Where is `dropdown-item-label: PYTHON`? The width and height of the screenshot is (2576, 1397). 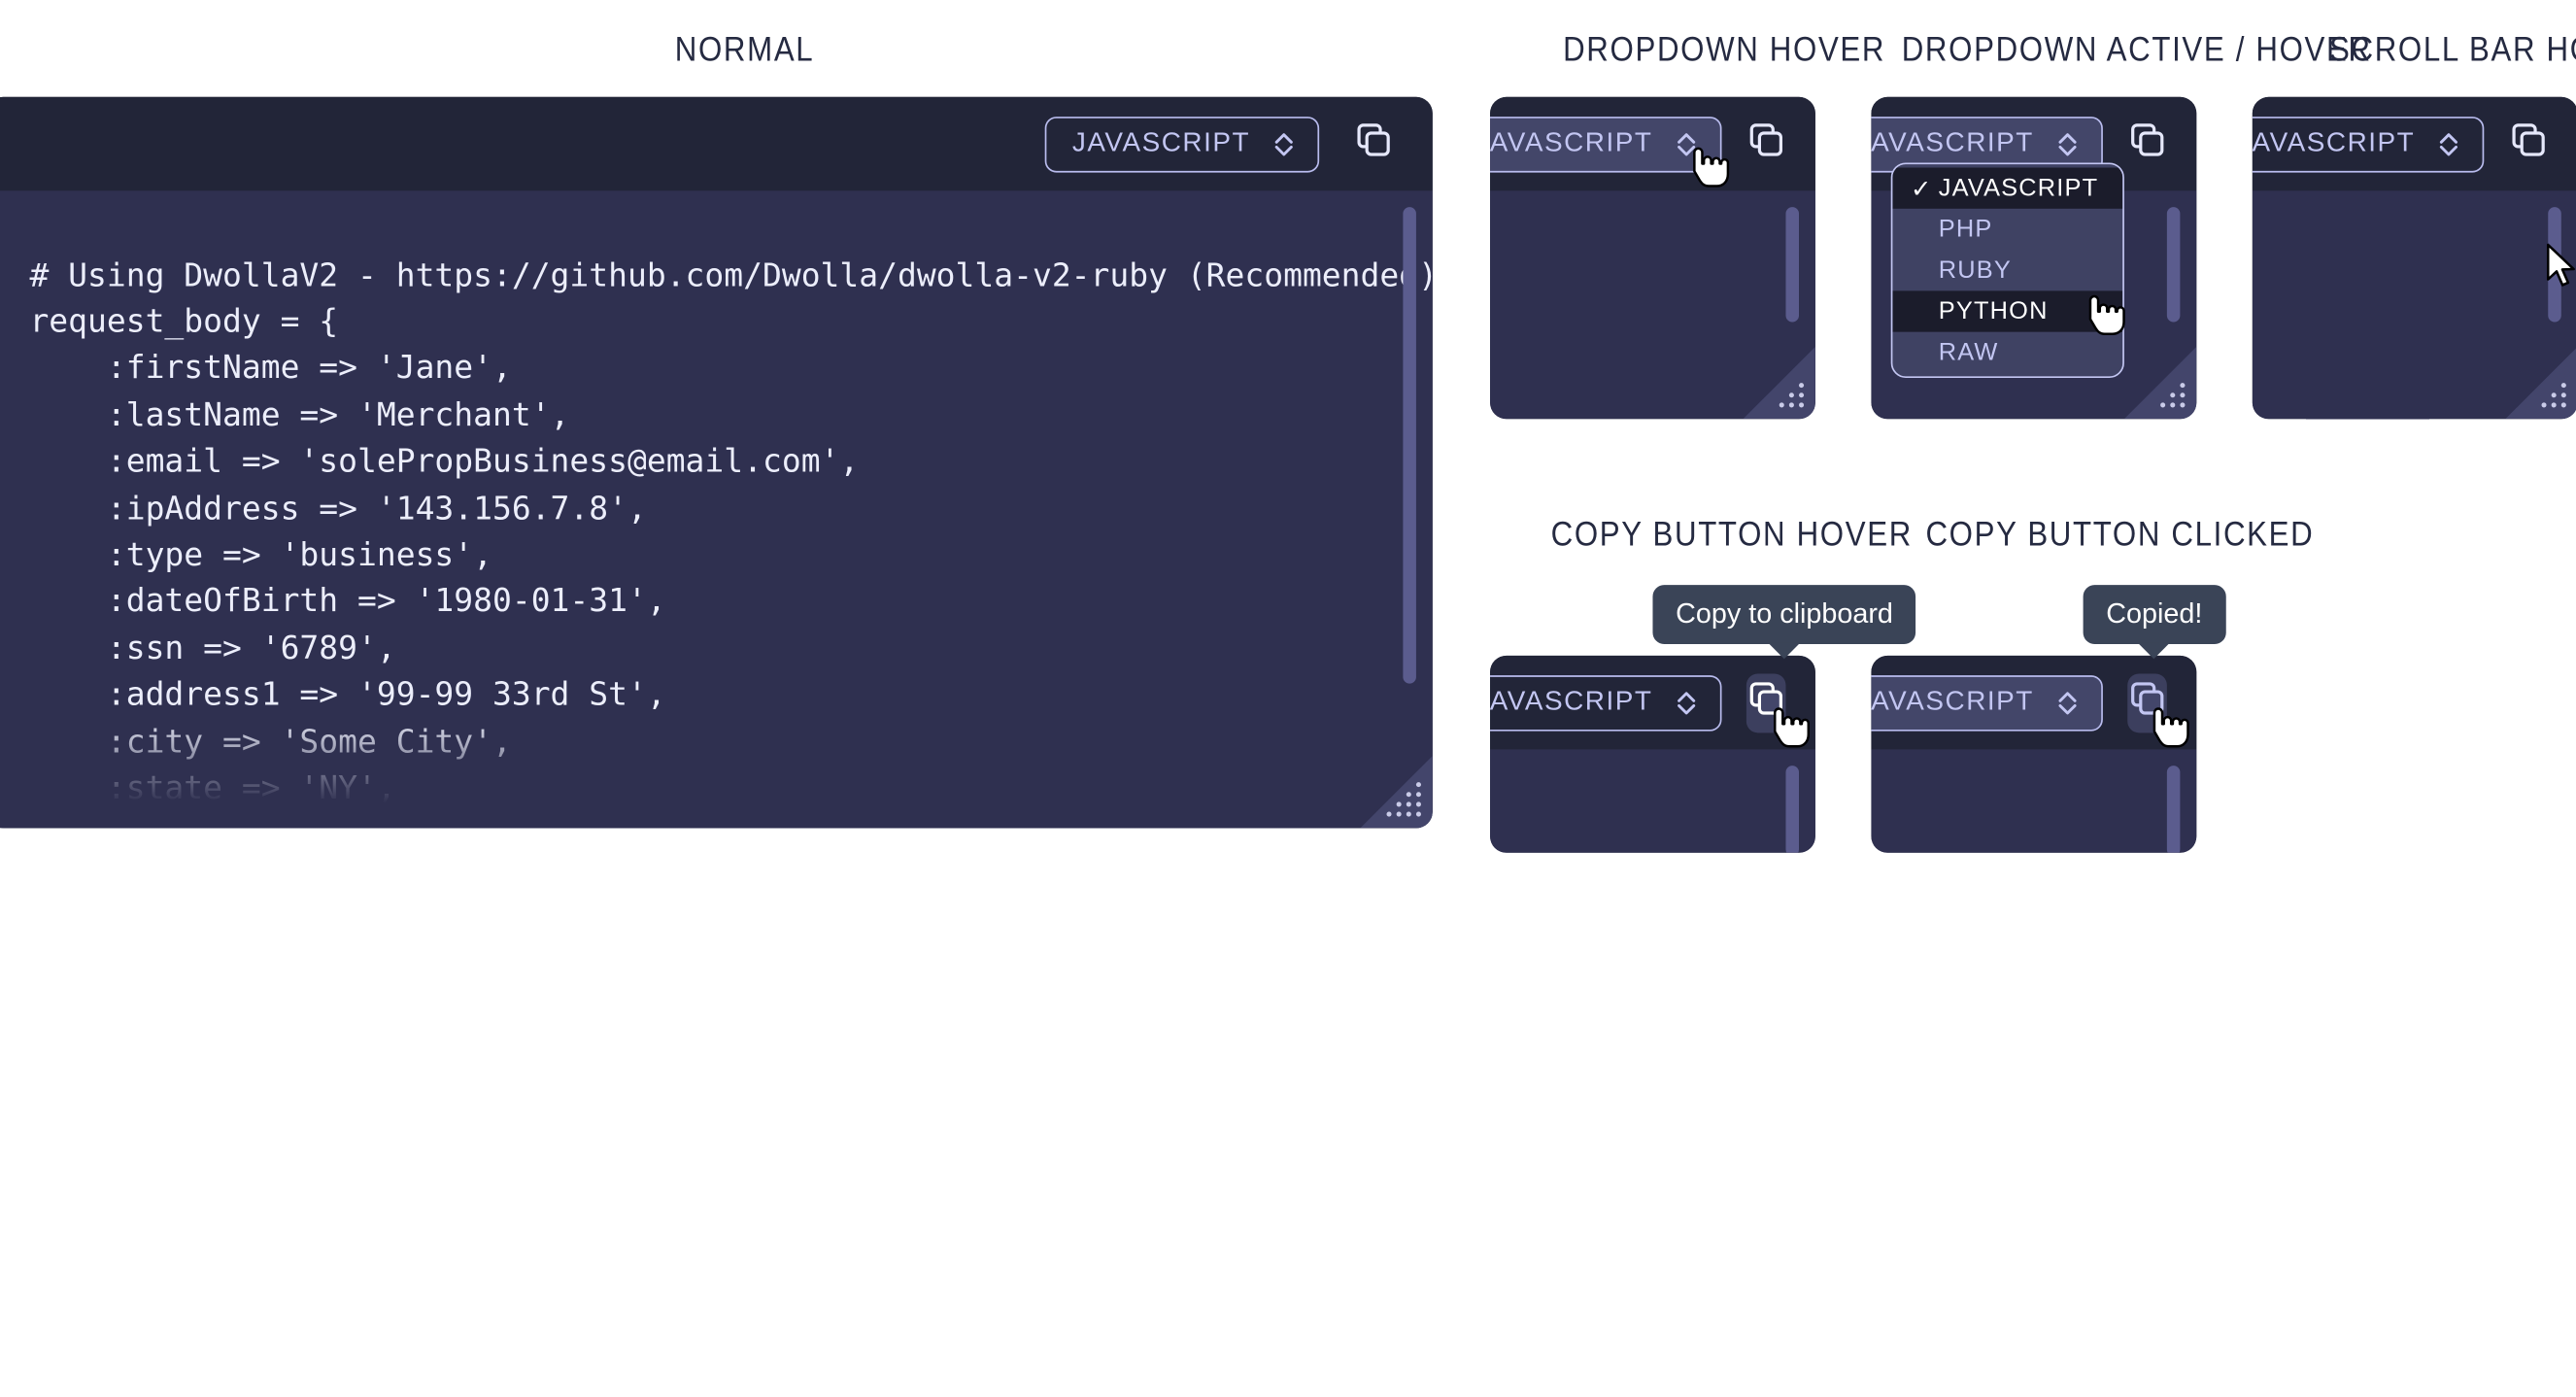 dropdown-item-label: PYTHON is located at coordinates (1993, 311).